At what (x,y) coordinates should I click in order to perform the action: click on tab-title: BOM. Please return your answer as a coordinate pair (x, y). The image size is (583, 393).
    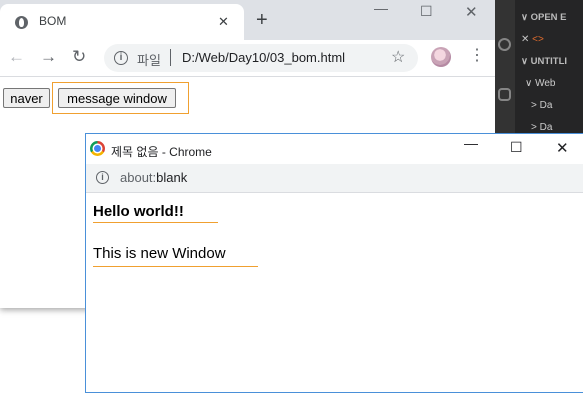
    Looking at the image, I should click on (53, 21).